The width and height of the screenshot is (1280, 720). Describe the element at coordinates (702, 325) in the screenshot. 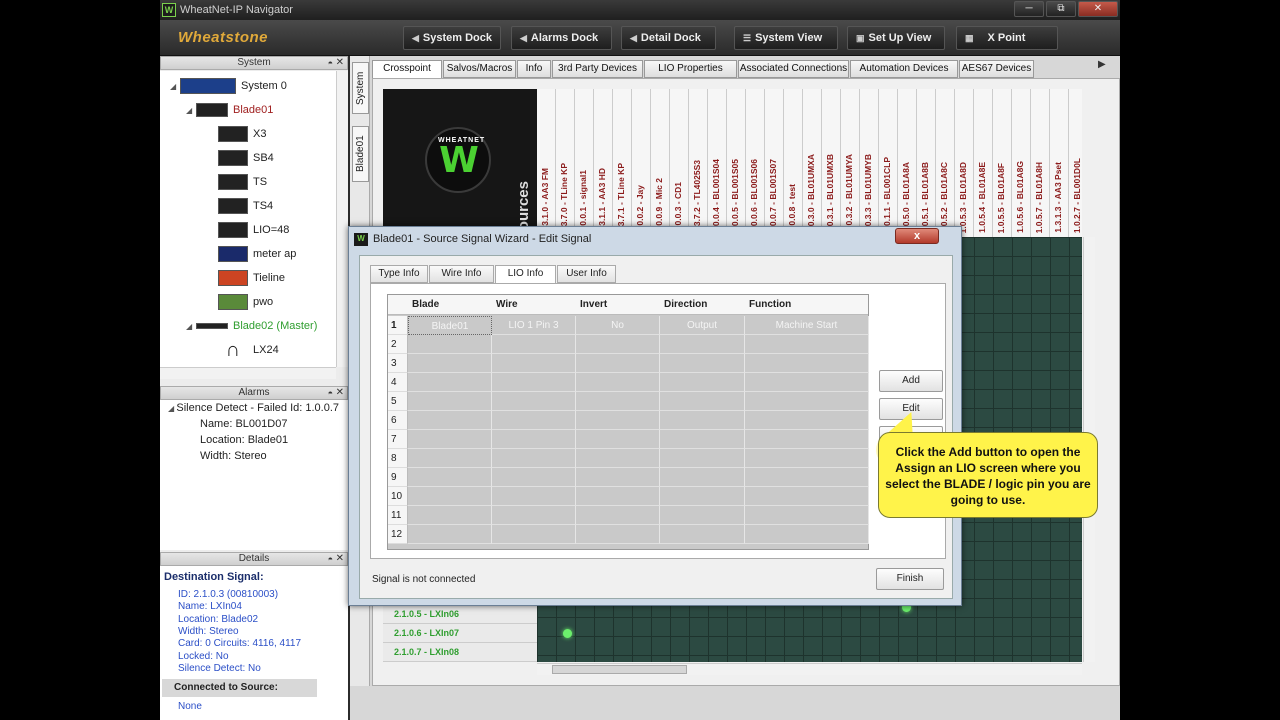

I see `table-cell: Output` at that location.